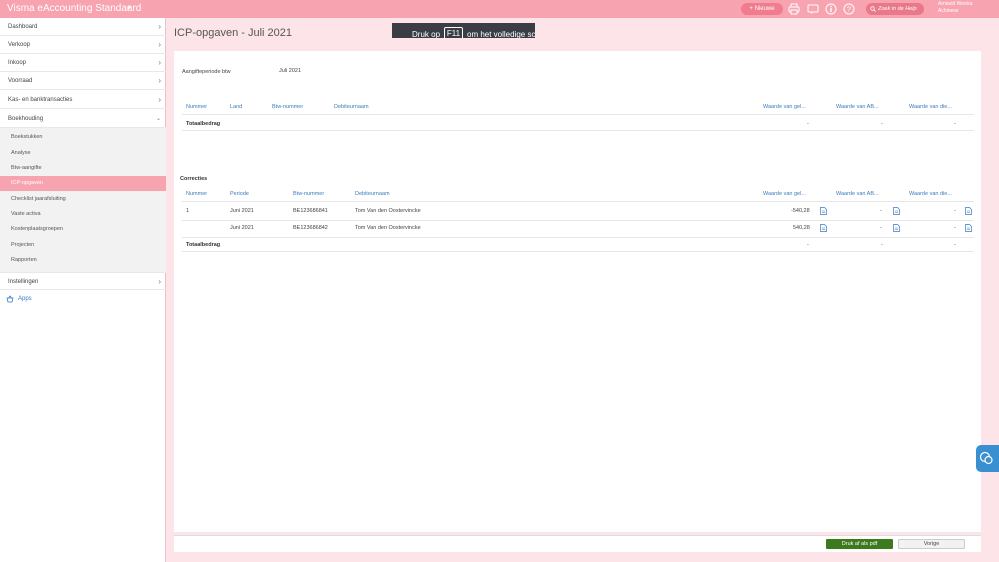 The width and height of the screenshot is (999, 562). I want to click on sidebar-item-label: Inkoop, so click(17, 63).